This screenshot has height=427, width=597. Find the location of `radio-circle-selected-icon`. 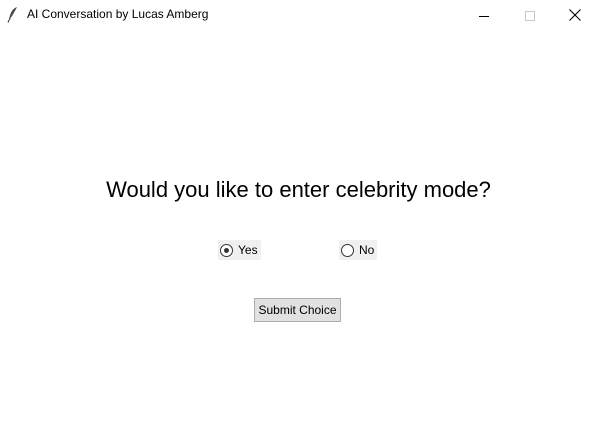

radio-circle-selected-icon is located at coordinates (226, 250).